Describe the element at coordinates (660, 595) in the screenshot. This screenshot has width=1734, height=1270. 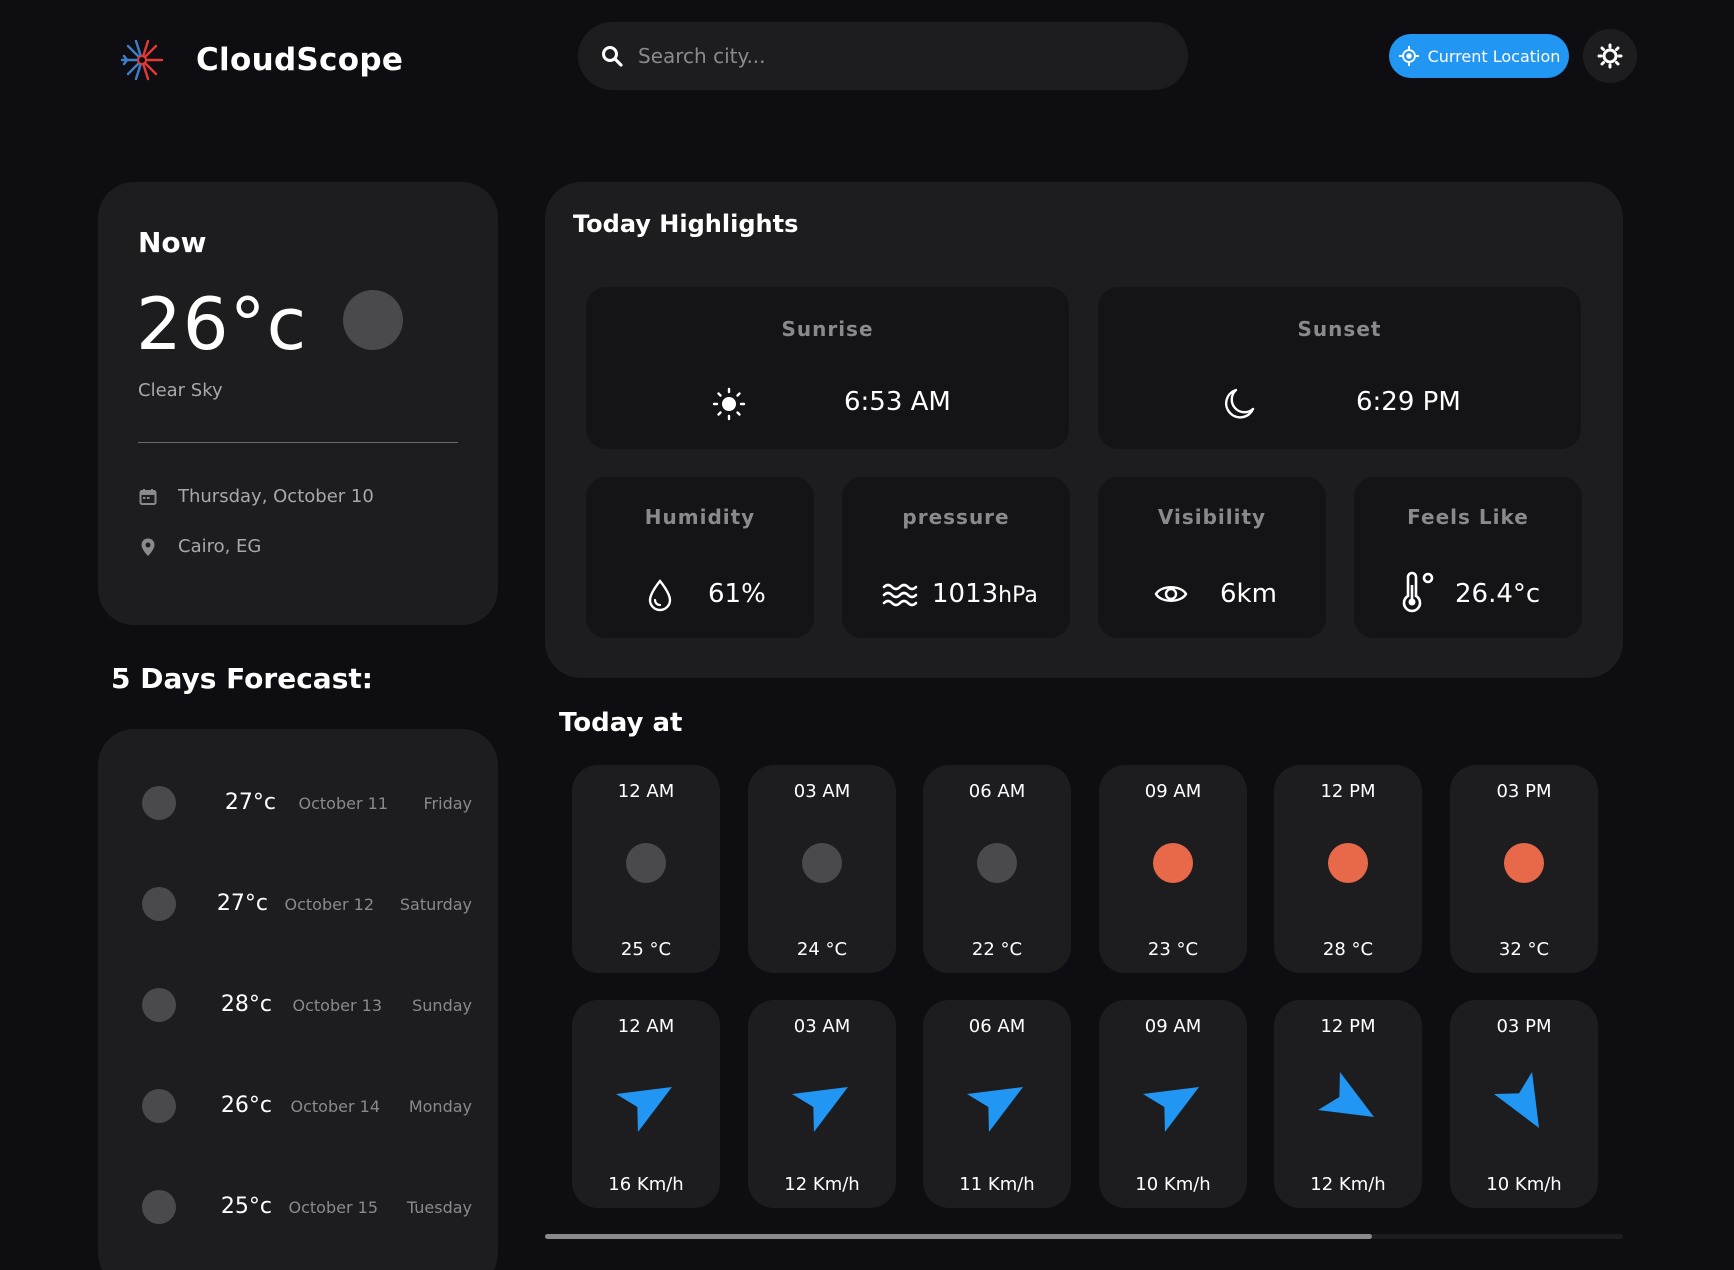
I see `water-drop-icon` at that location.